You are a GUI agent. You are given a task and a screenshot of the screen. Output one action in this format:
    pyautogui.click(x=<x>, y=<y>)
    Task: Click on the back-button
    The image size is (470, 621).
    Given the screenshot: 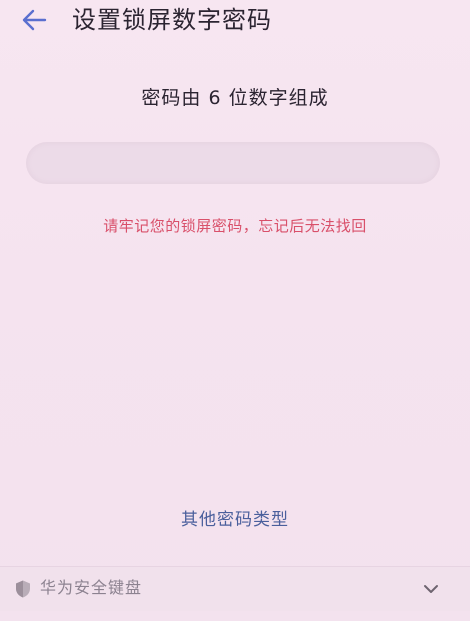 What is the action you would take?
    pyautogui.click(x=35, y=20)
    